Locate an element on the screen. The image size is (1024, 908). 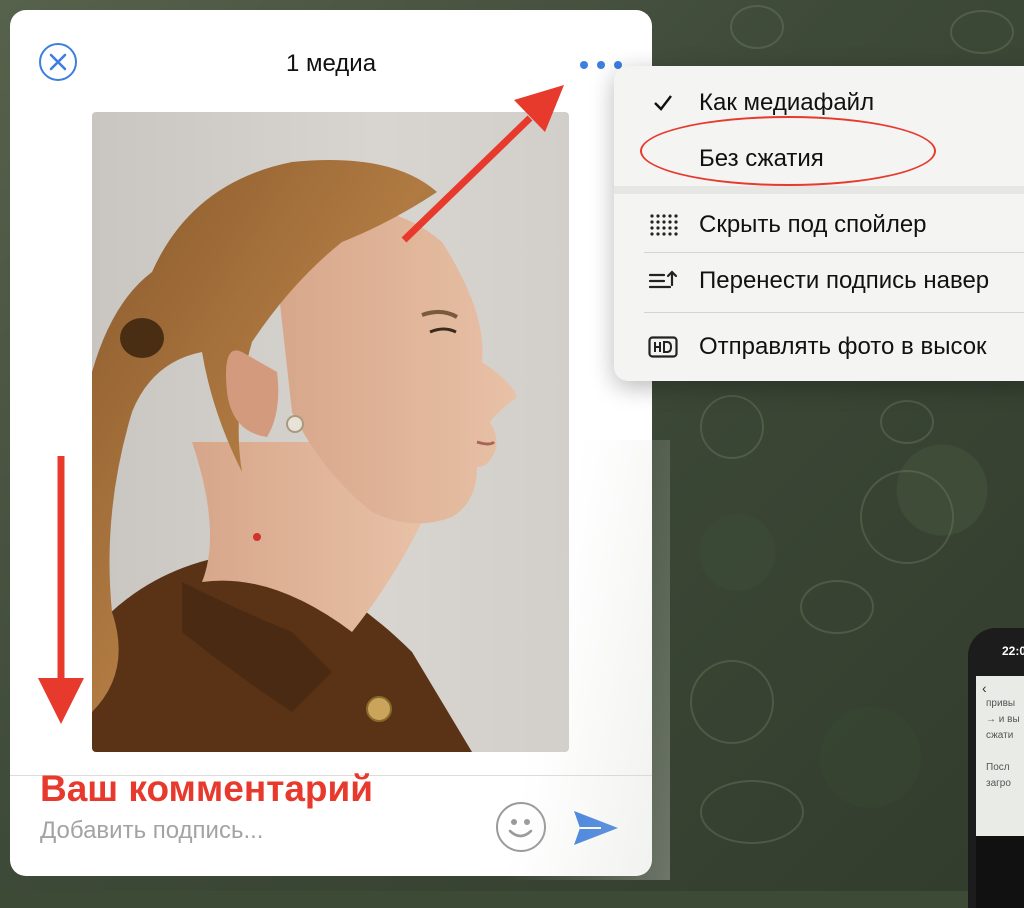
menu-item-no-compression: Без сжатия is located at coordinates (819, 159).